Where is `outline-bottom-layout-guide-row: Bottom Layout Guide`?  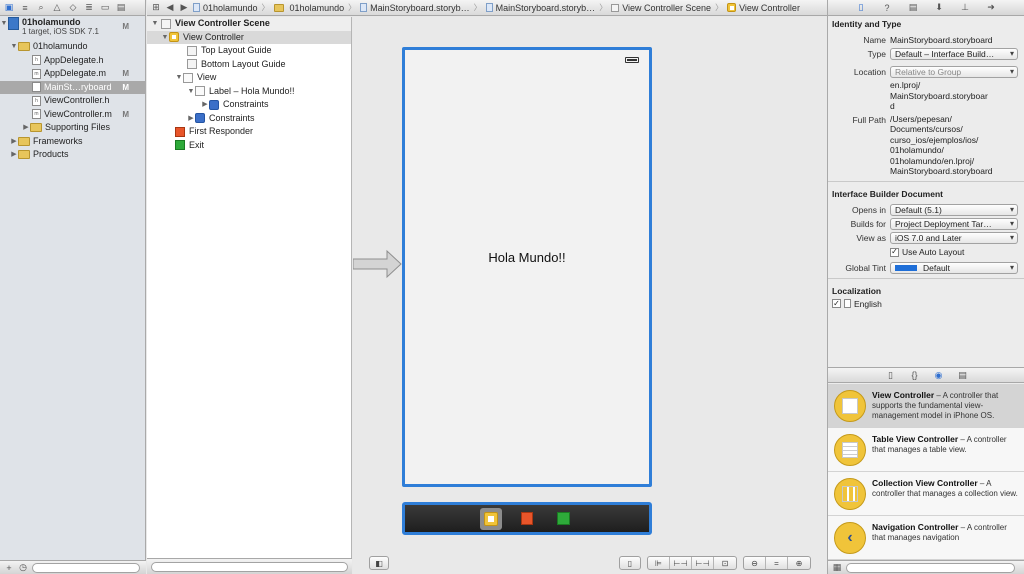 outline-bottom-layout-guide-row: Bottom Layout Guide is located at coordinates (249, 65).